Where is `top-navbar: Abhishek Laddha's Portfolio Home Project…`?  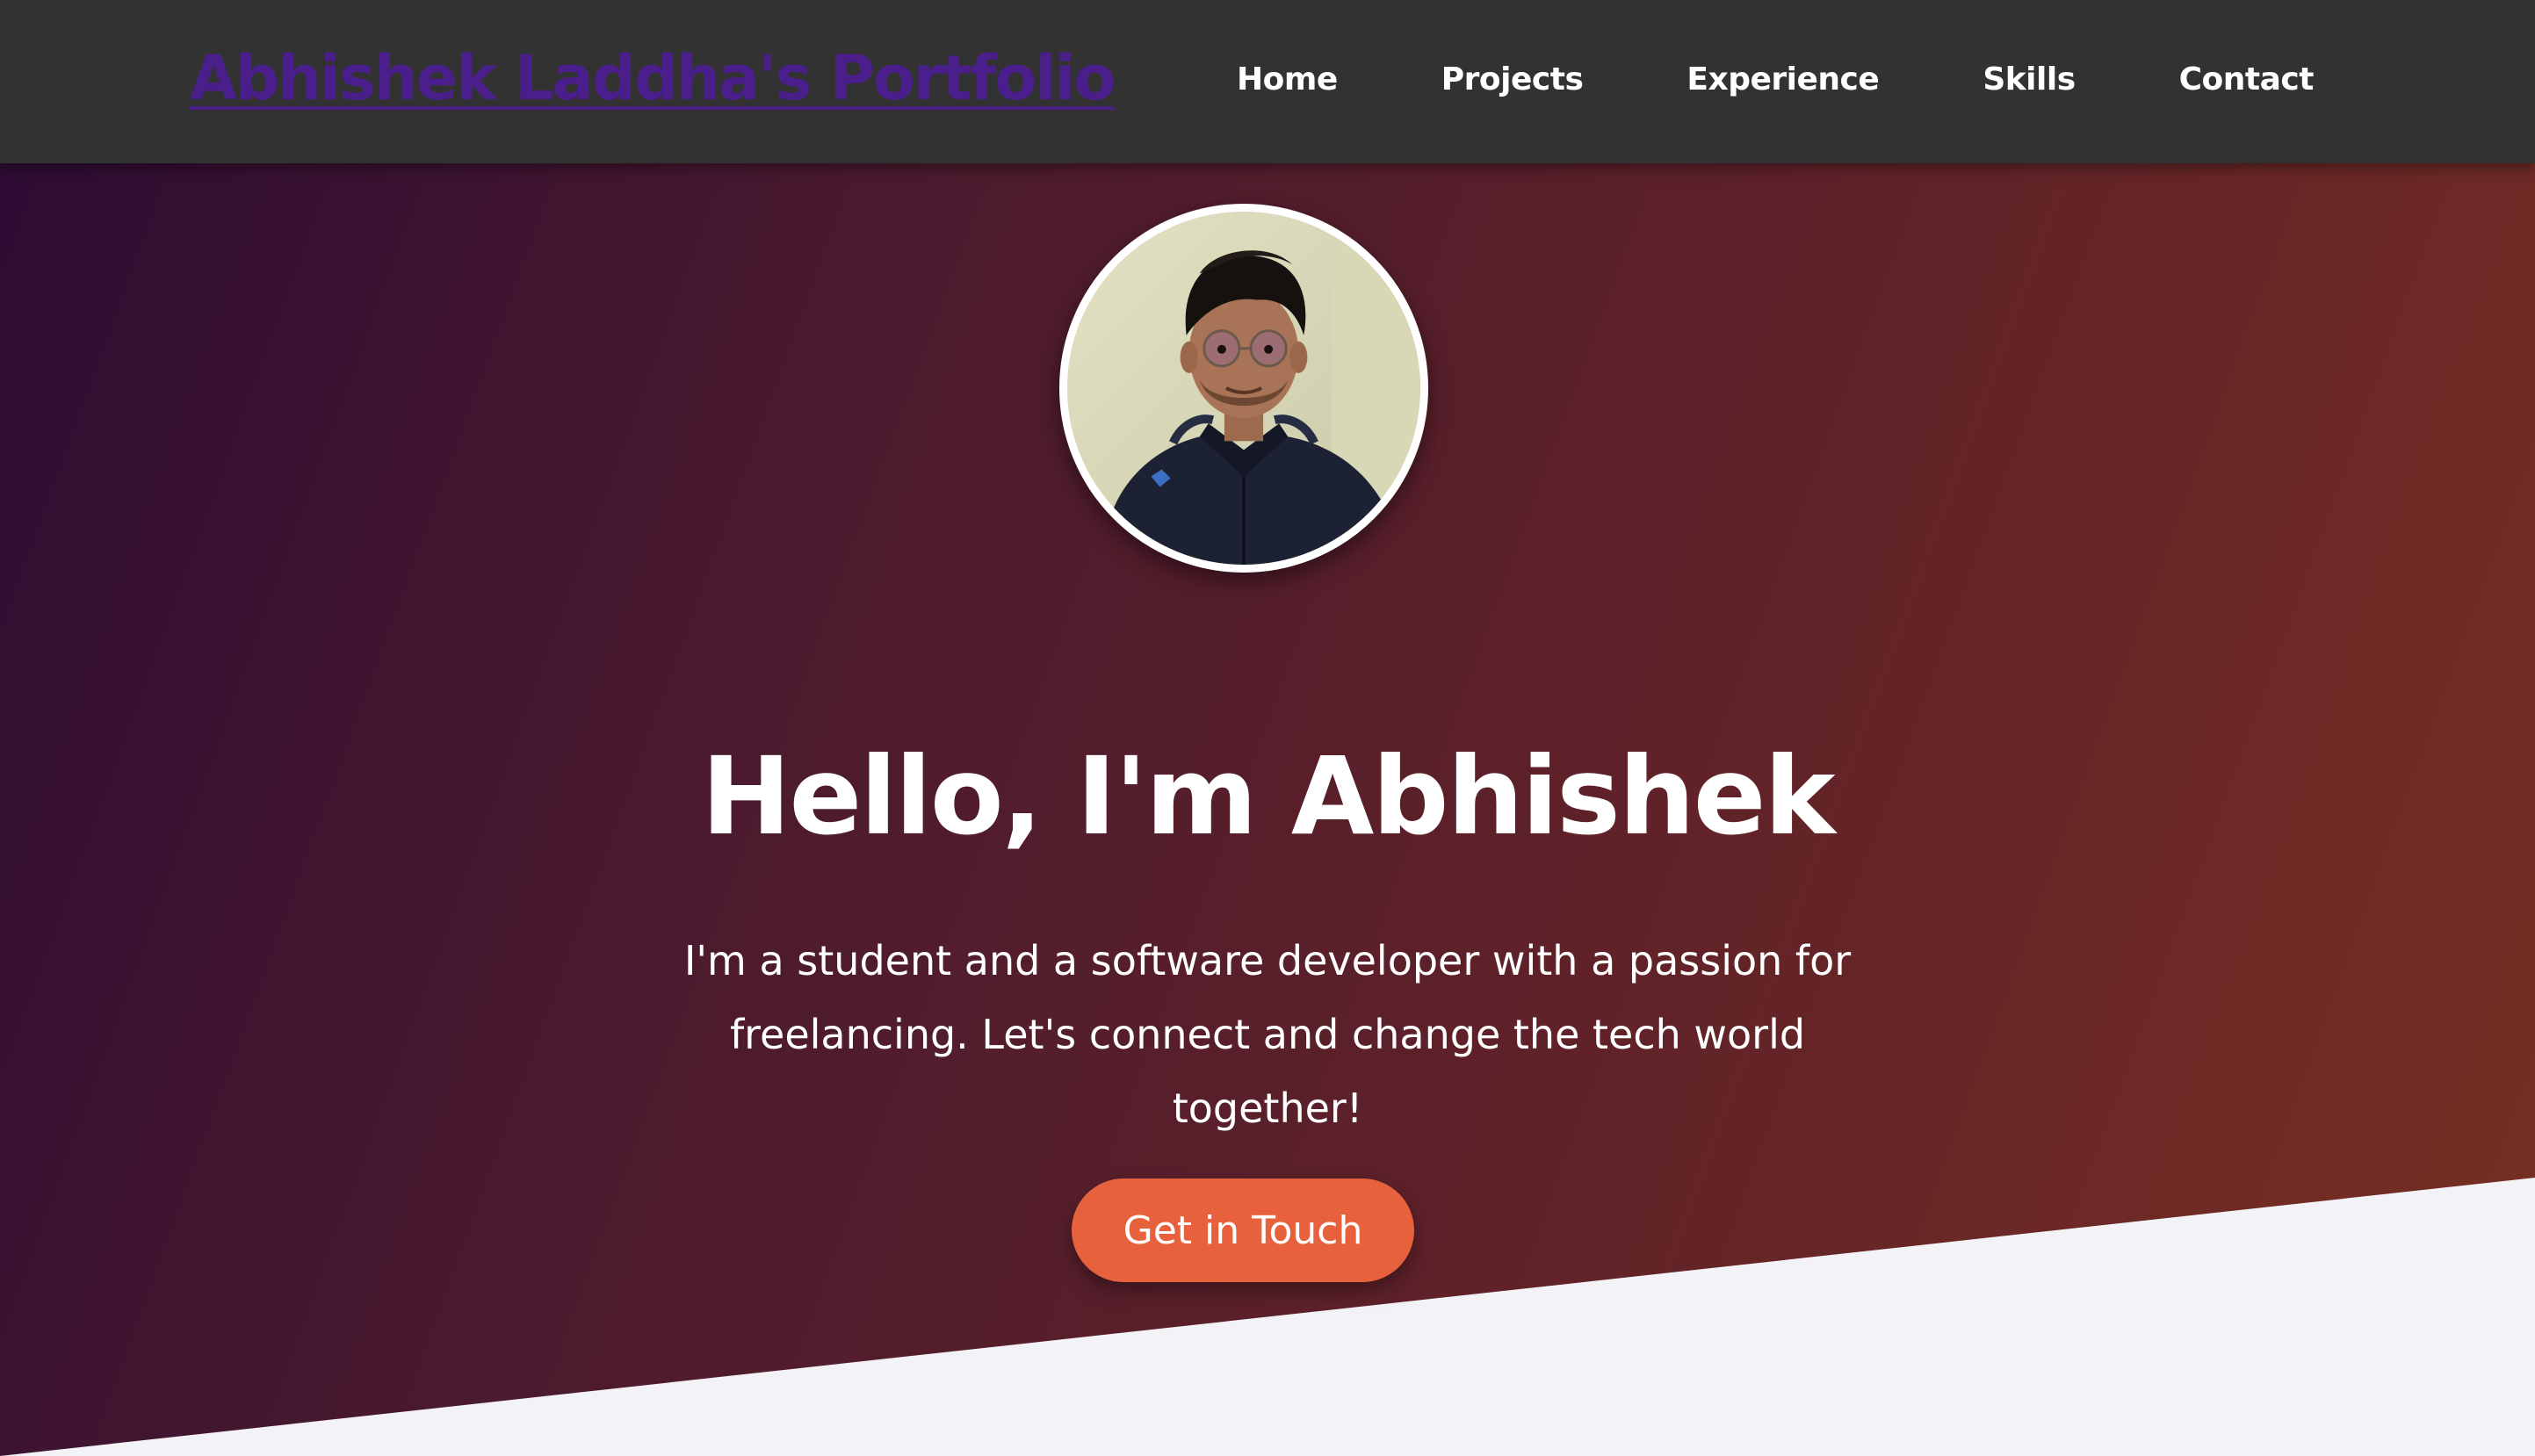 top-navbar: Abhishek Laddha's Portfolio Home Project… is located at coordinates (1267, 81).